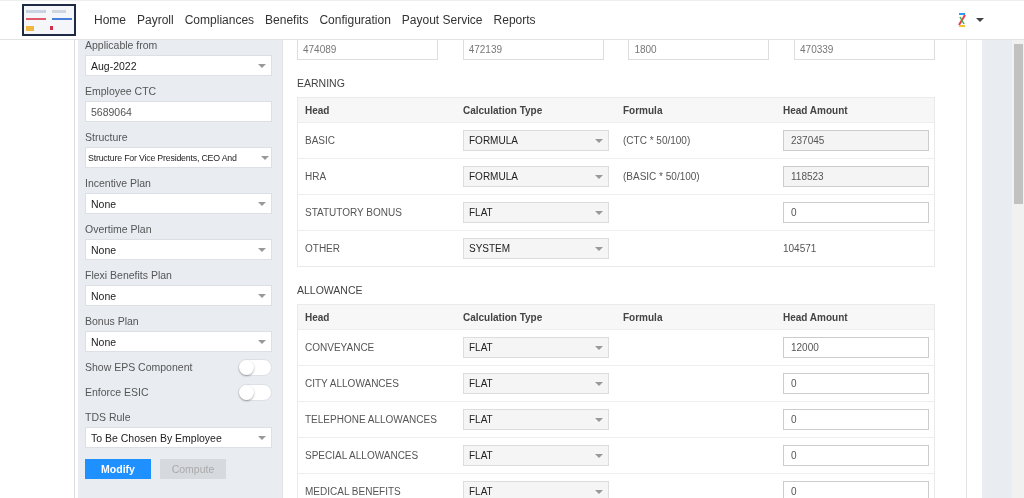  What do you see at coordinates (657, 140) in the screenshot?
I see `table-cell-text: (CTC * 50/100)` at bounding box center [657, 140].